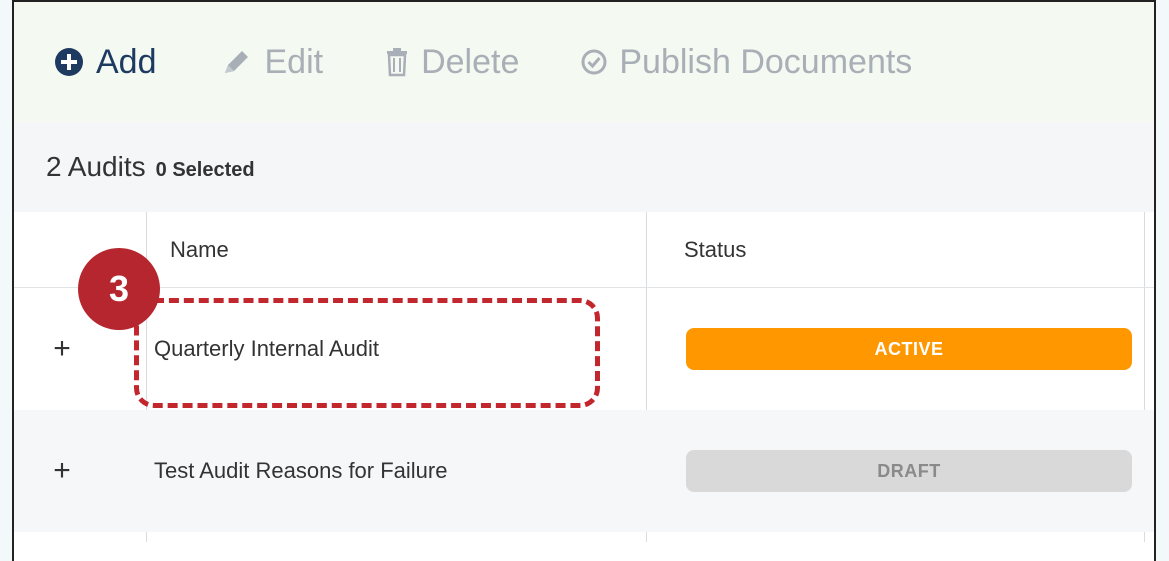  I want to click on delete-button: Delete, so click(452, 62).